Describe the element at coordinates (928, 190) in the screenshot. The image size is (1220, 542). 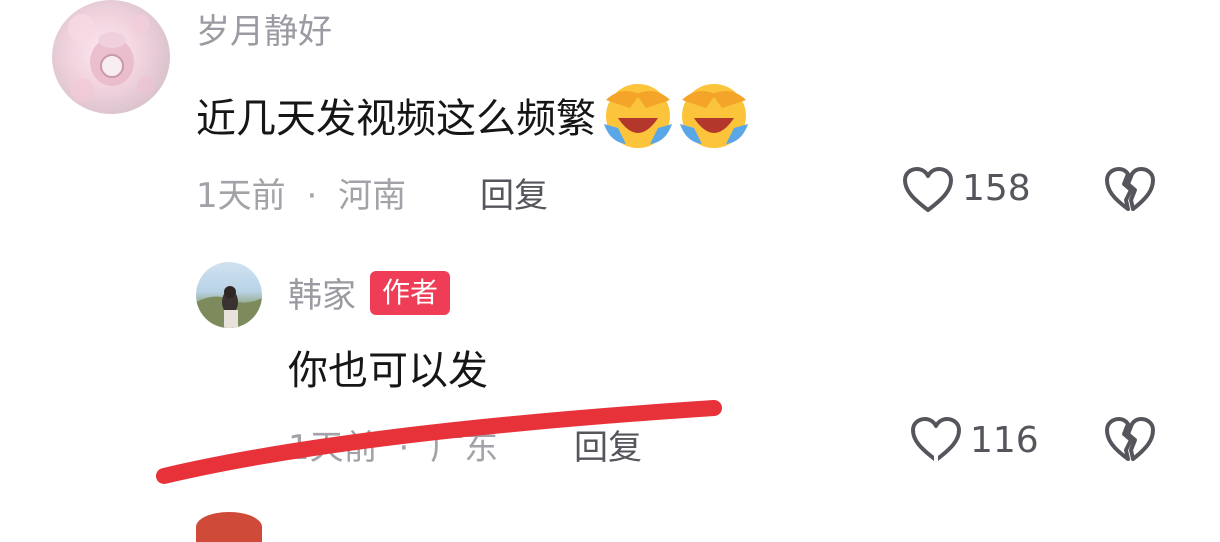
I see `heart-outline-icon` at that location.